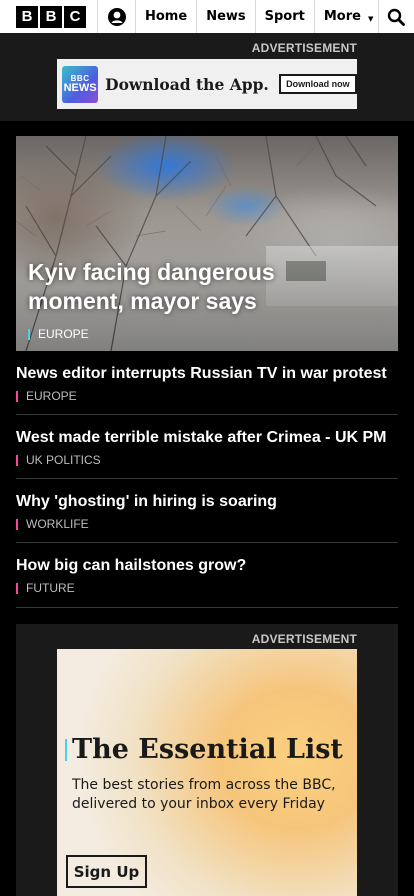 This screenshot has width=414, height=896. What do you see at coordinates (317, 84) in the screenshot?
I see `download-now-button: Download now` at bounding box center [317, 84].